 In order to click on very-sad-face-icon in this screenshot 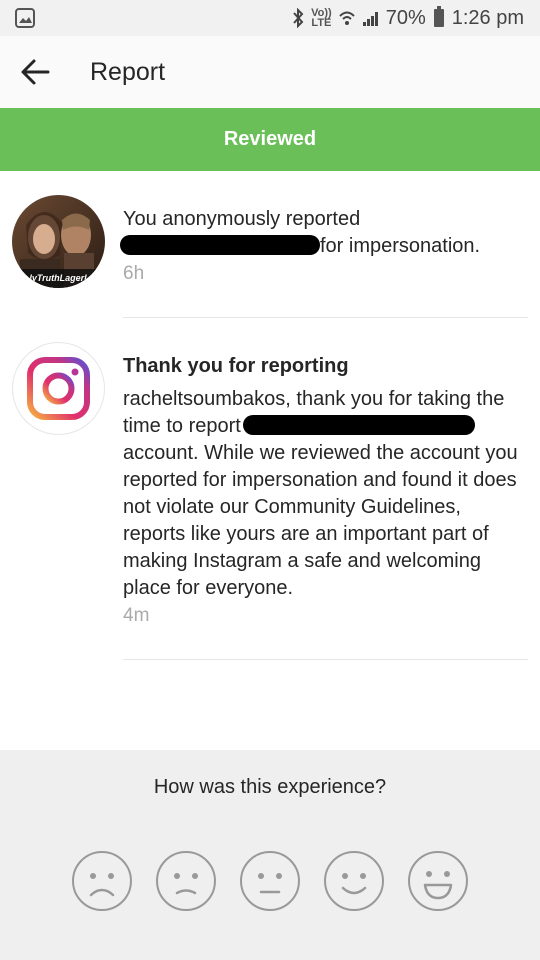, I will do `click(102, 881)`.